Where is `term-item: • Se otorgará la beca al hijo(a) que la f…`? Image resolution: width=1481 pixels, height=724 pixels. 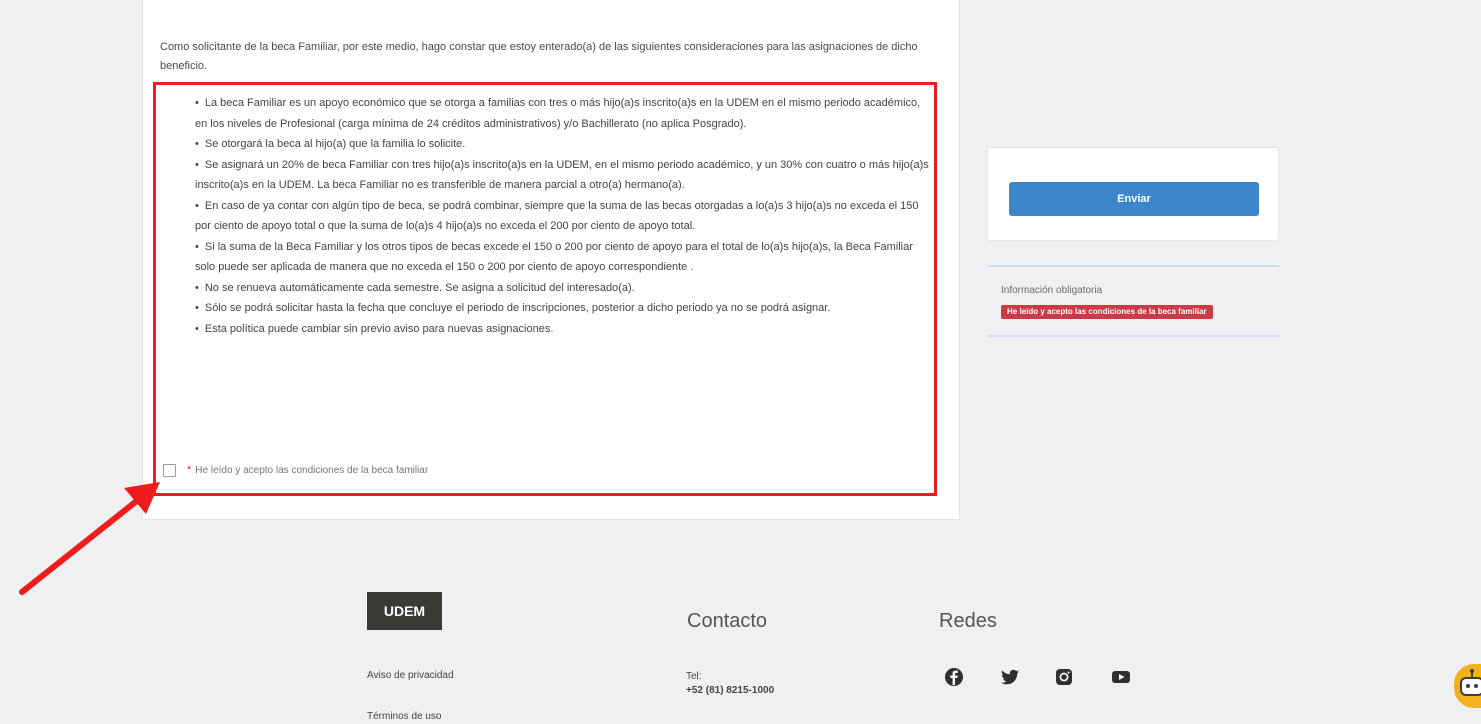 term-item: • Se otorgará la beca al hijo(a) que la f… is located at coordinates (330, 144).